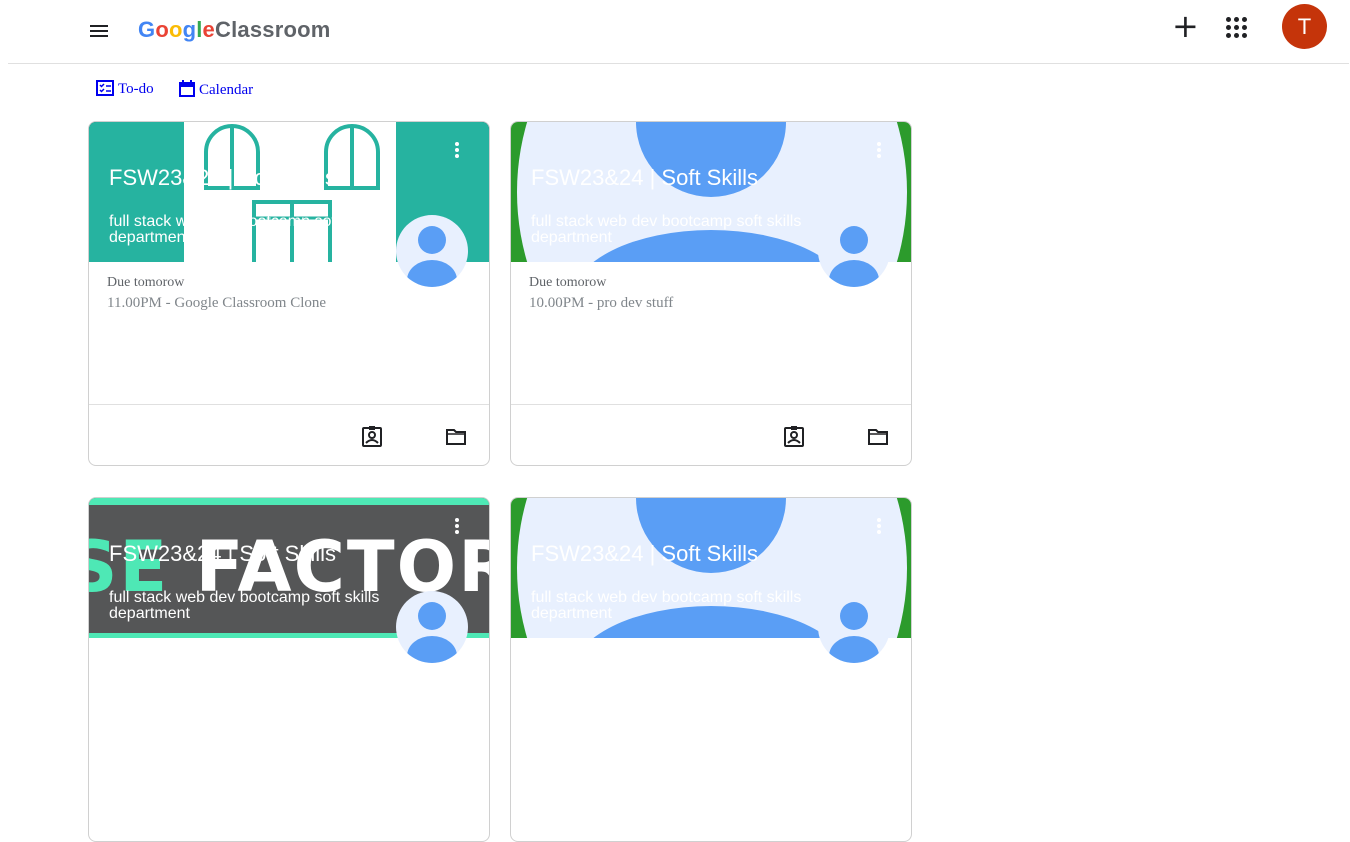  What do you see at coordinates (1185, 26) in the screenshot?
I see `add-class-plus-icon: +` at bounding box center [1185, 26].